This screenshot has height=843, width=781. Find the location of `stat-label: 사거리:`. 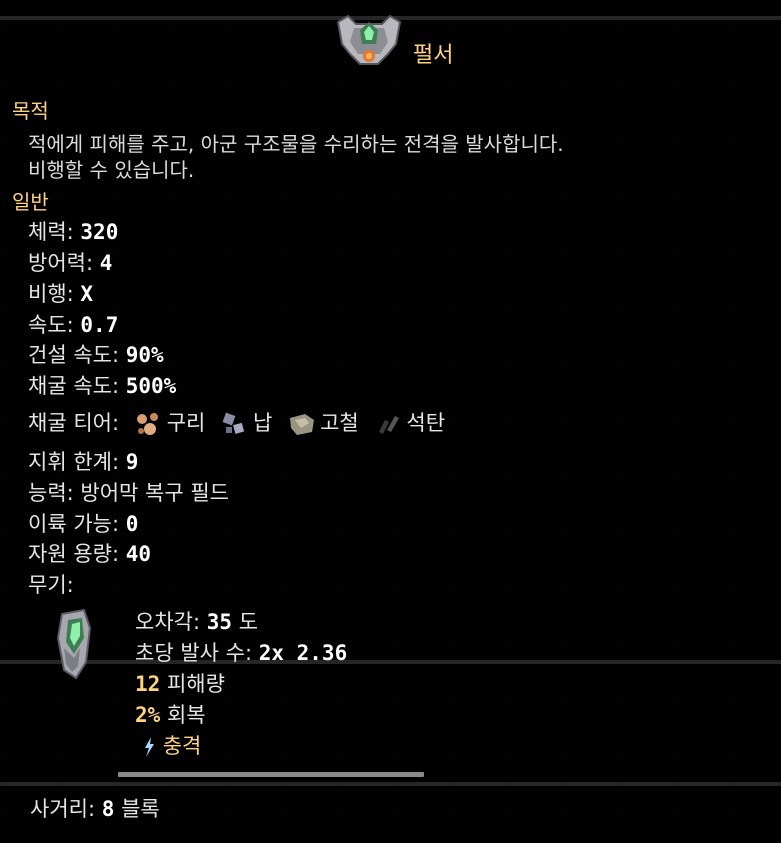

stat-label: 사거리: is located at coordinates (63, 809).